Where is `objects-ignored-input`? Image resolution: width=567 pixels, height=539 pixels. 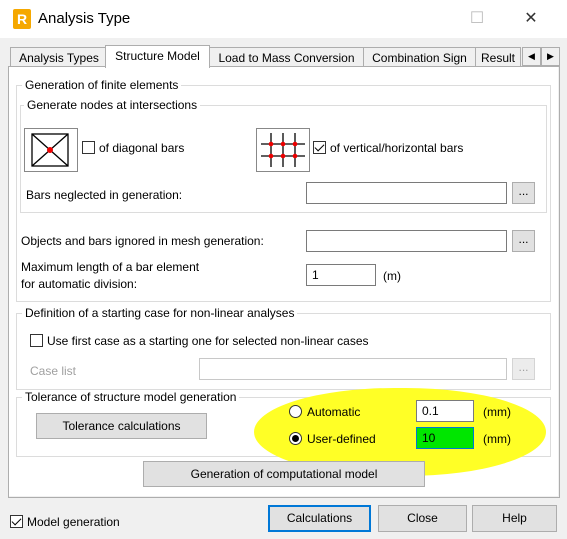 objects-ignored-input is located at coordinates (406, 241).